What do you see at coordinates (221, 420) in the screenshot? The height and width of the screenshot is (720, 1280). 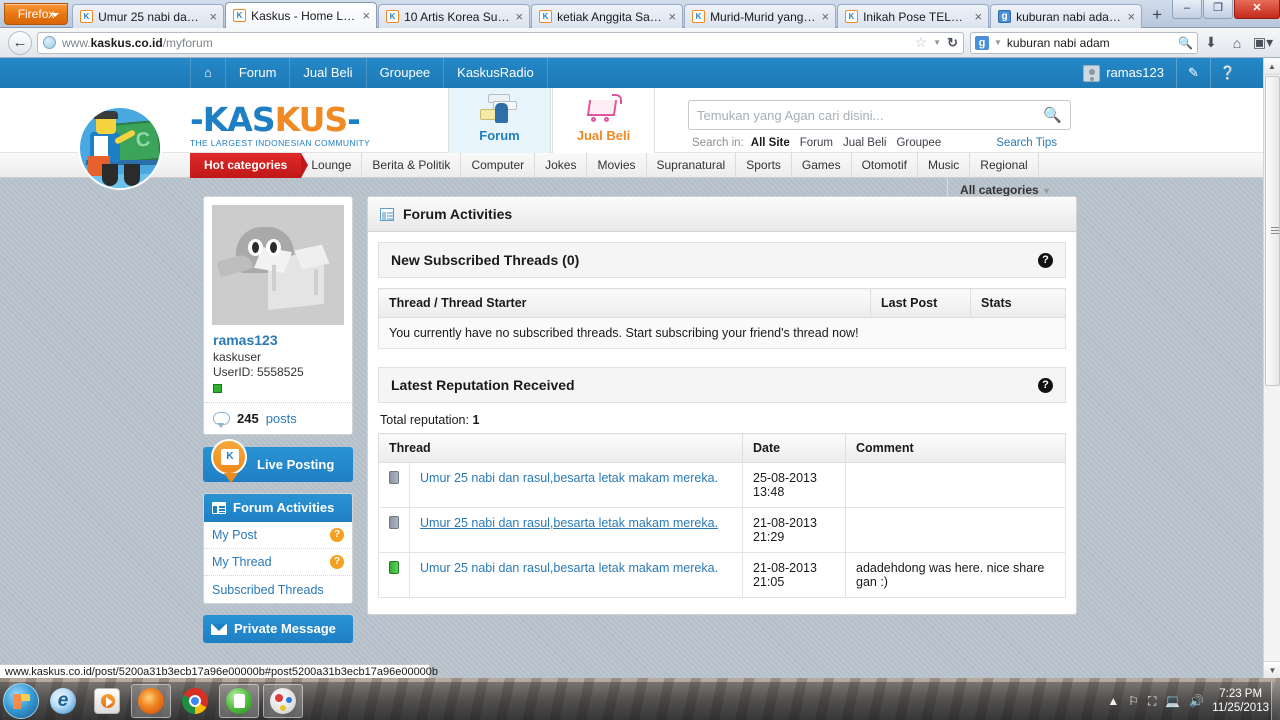 I see `comment-bubble-icon` at bounding box center [221, 420].